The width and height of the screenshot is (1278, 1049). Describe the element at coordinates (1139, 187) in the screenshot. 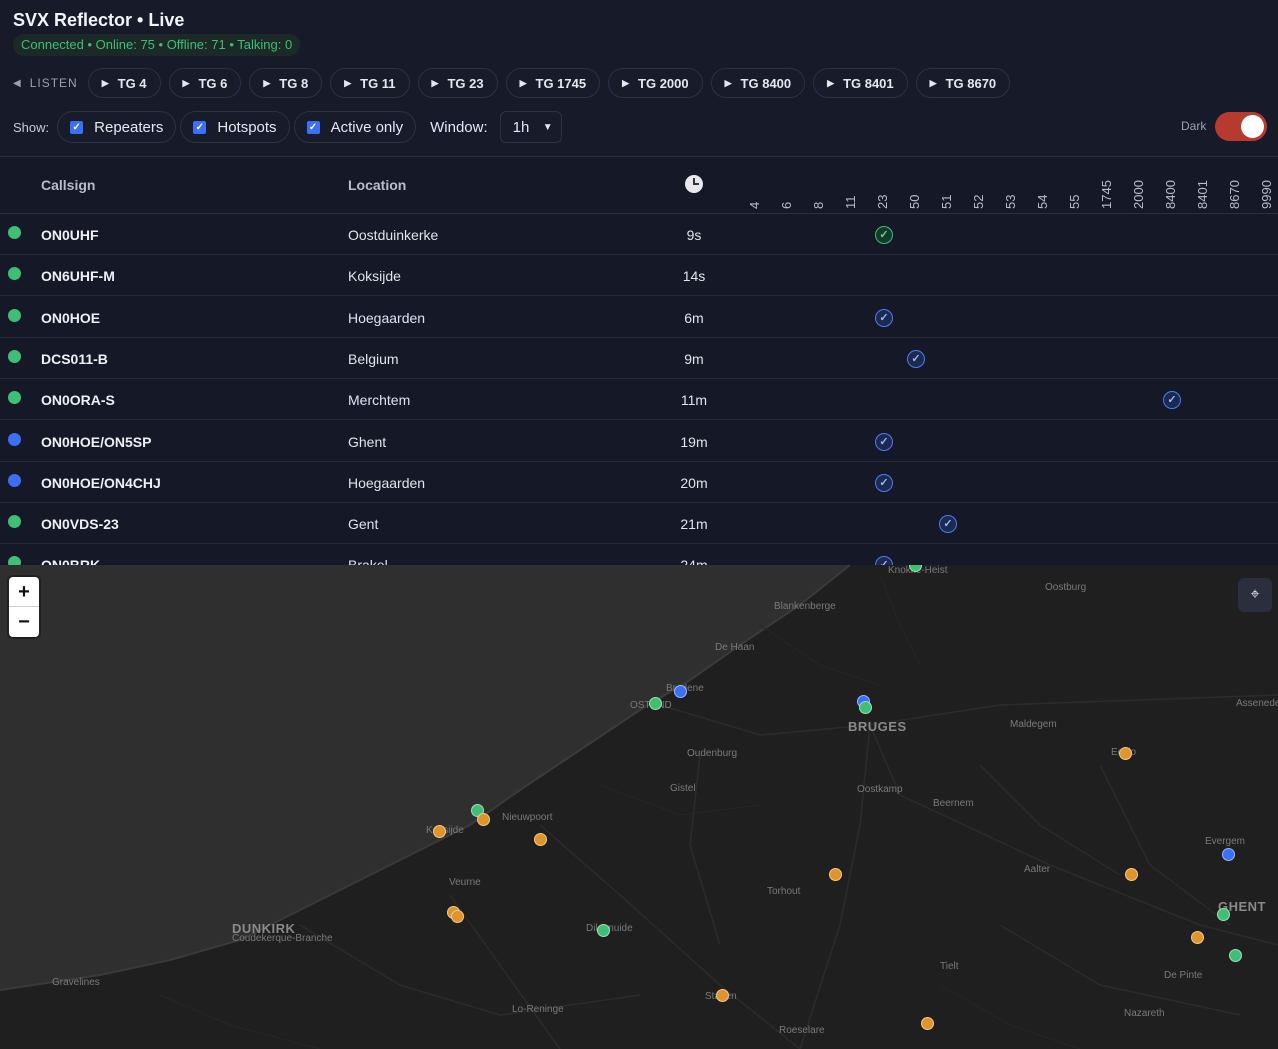

I see `tg-column-2000: 2000` at that location.